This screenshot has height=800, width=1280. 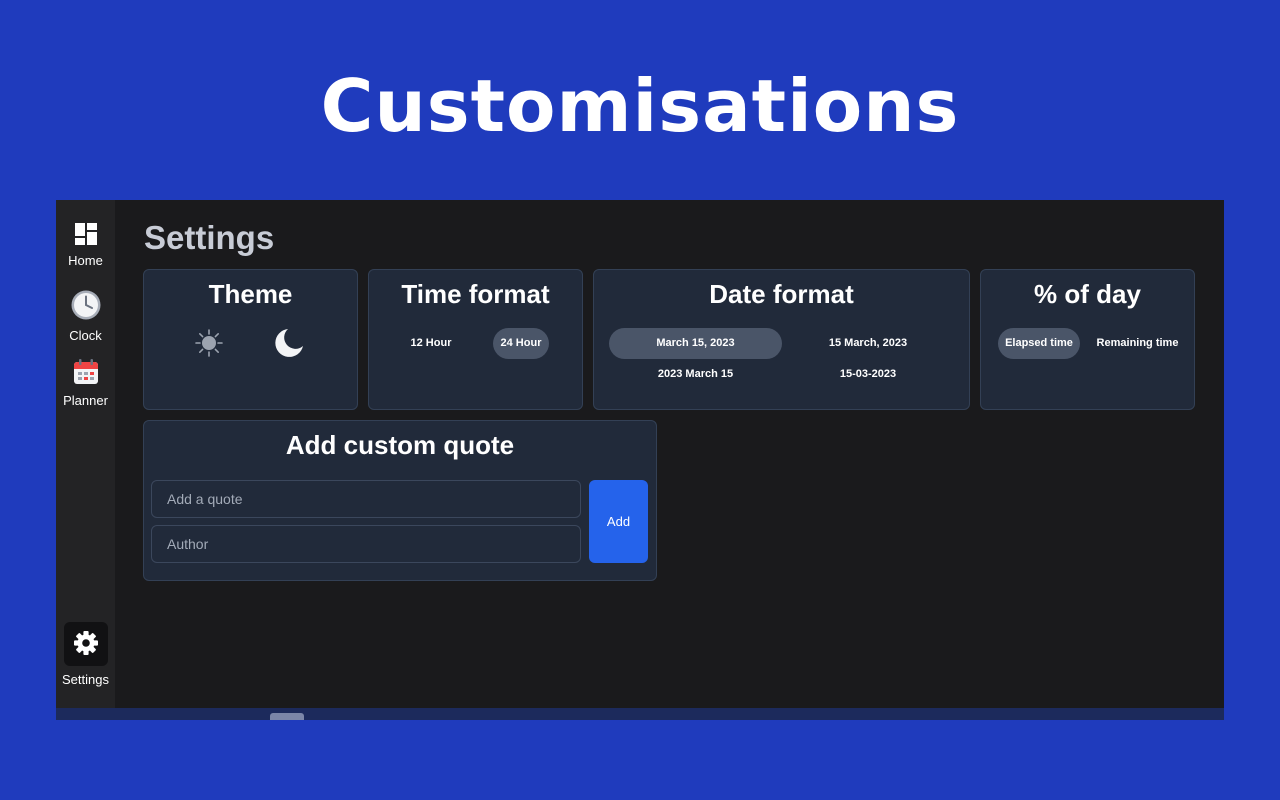 I want to click on sidebar-item-planner: Planner, so click(x=85, y=383).